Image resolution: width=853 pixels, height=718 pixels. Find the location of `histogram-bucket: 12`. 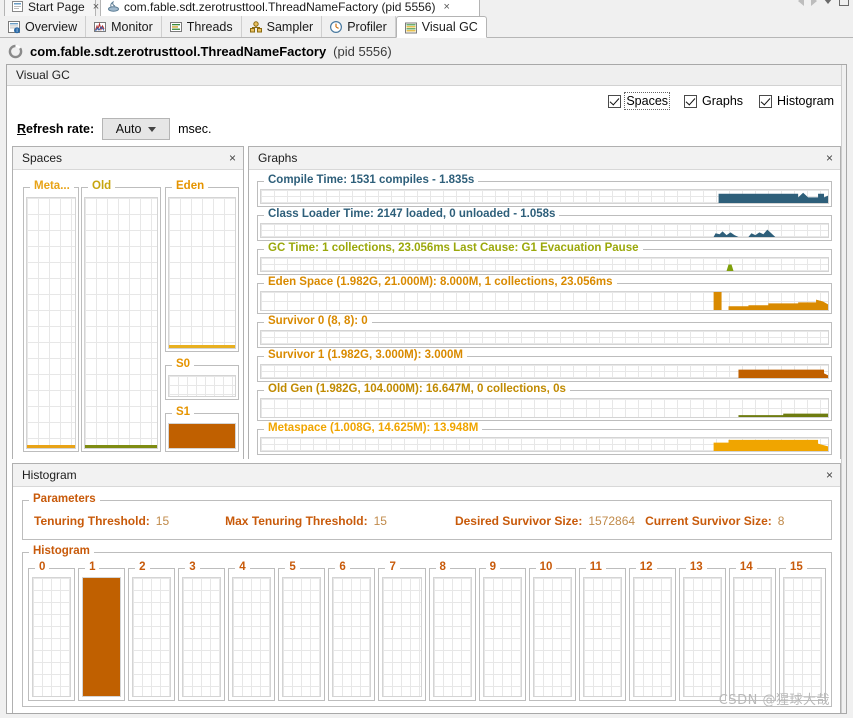

histogram-bucket: 12 is located at coordinates (652, 631).